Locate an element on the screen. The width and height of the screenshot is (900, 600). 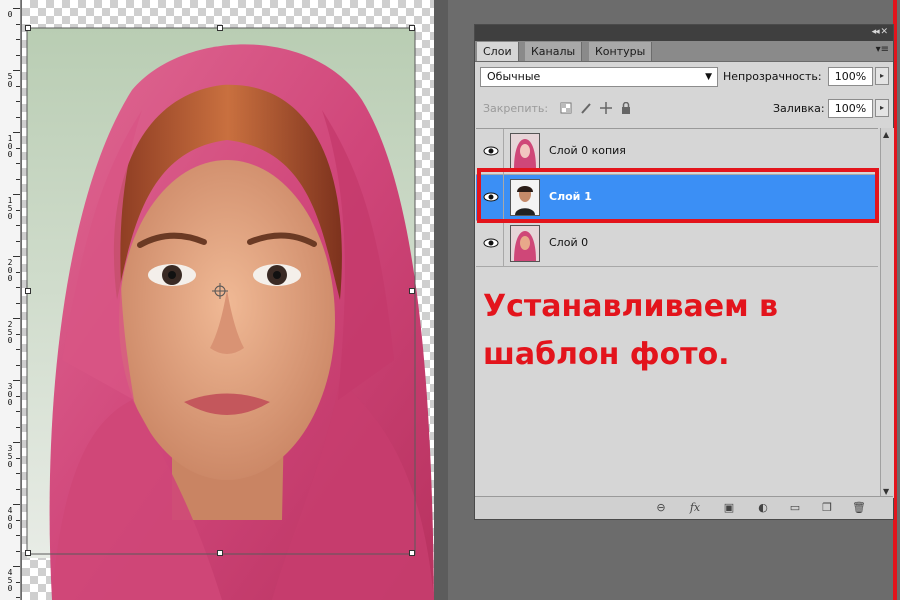
opacity-slider-button: ▸ is located at coordinates (882, 76).